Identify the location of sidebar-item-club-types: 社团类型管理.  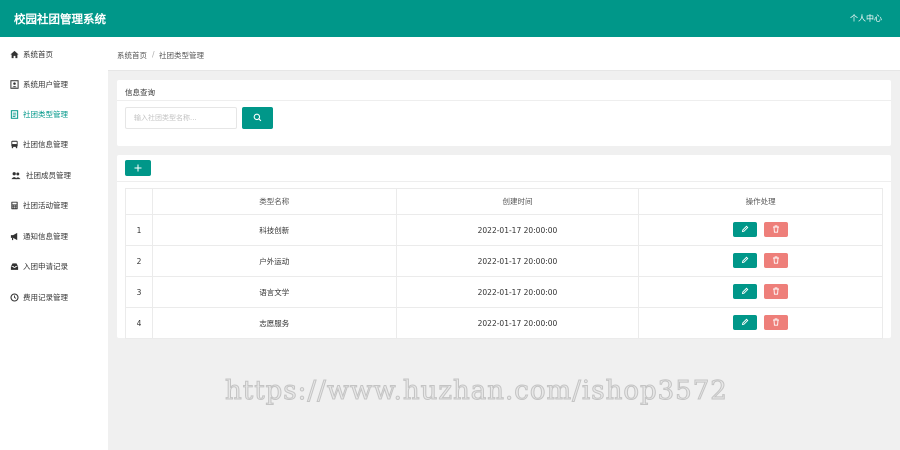
(54, 114).